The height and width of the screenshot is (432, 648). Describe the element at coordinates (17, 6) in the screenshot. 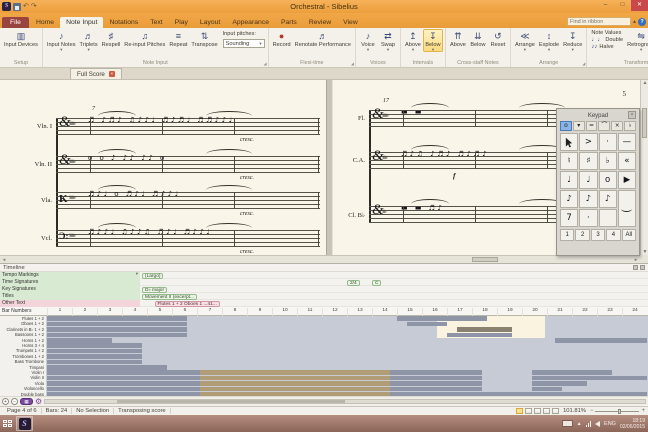

I see `save-icon` at that location.